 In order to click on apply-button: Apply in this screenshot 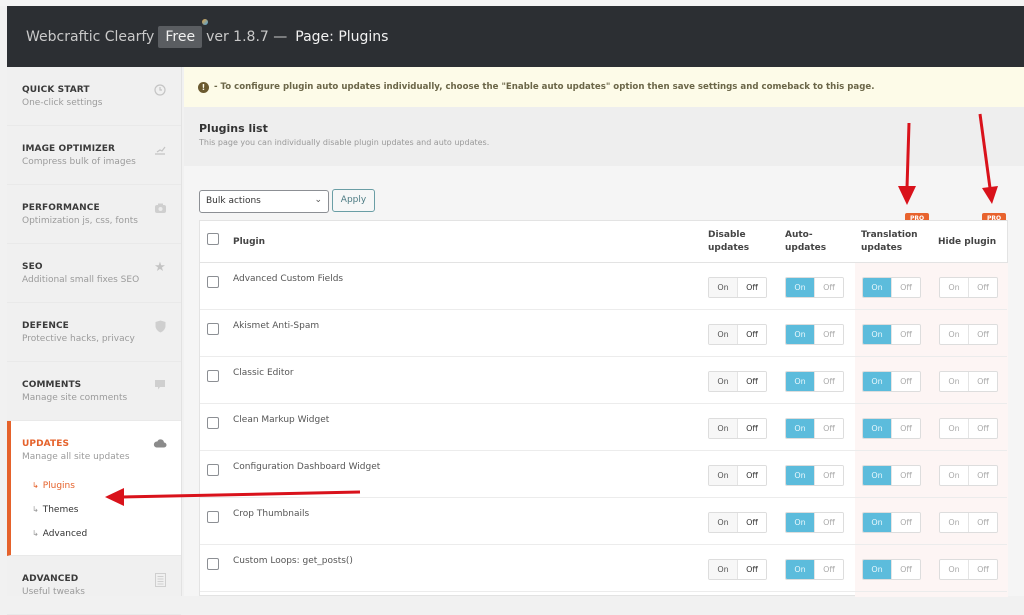, I will do `click(353, 200)`.